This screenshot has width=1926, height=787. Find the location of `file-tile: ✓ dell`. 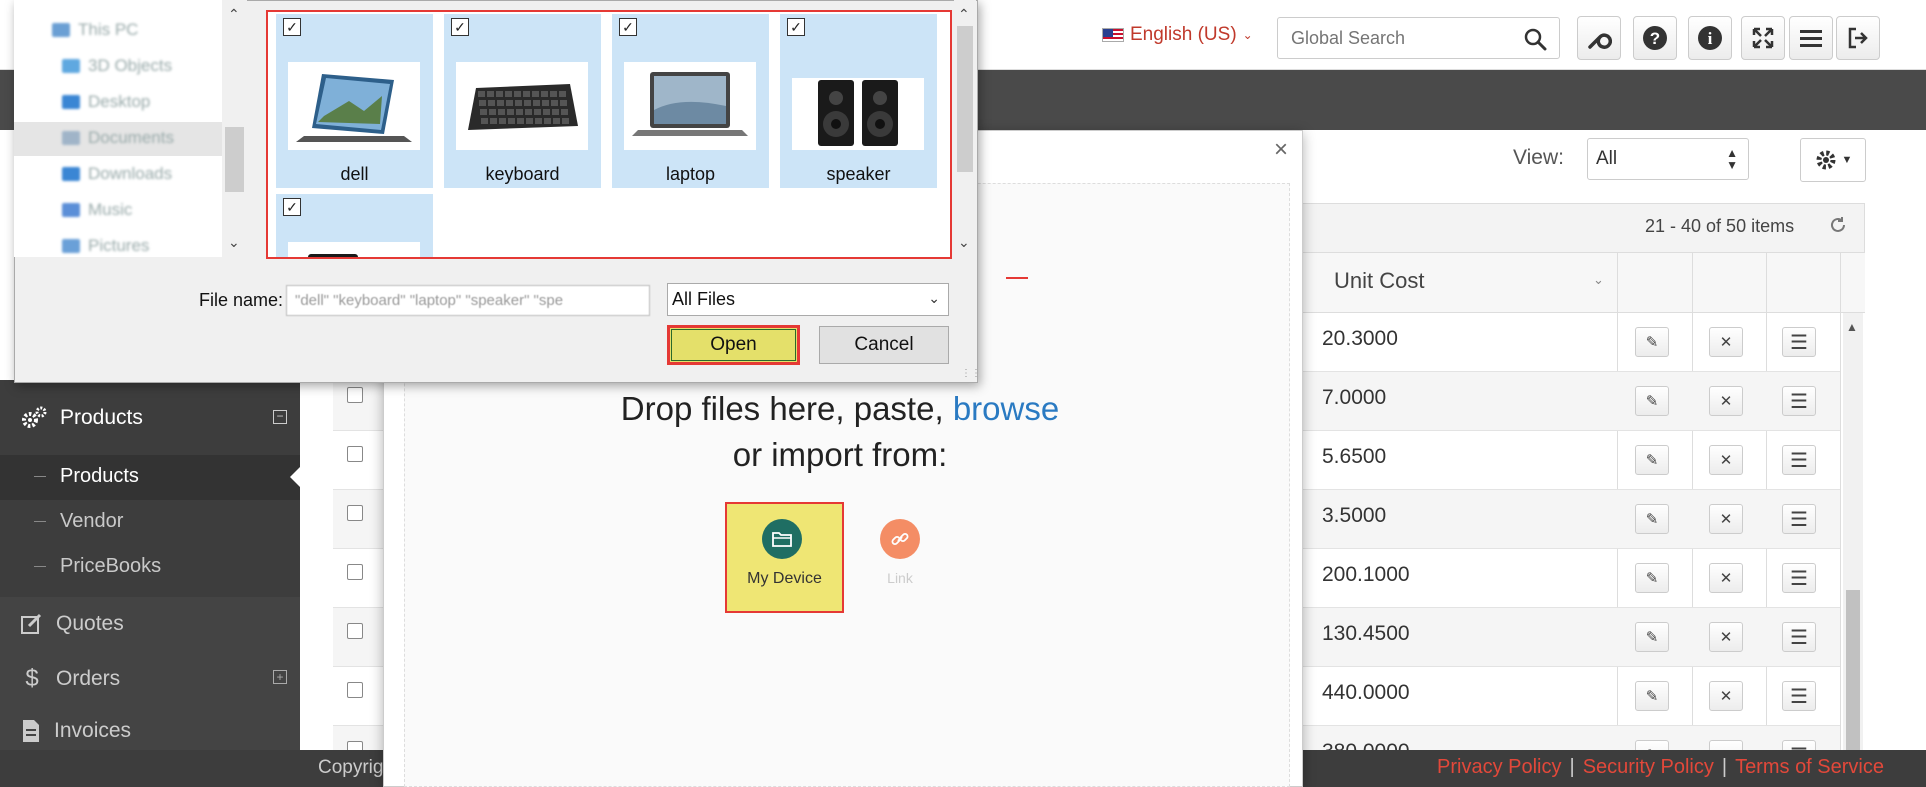

file-tile: ✓ dell is located at coordinates (354, 101).